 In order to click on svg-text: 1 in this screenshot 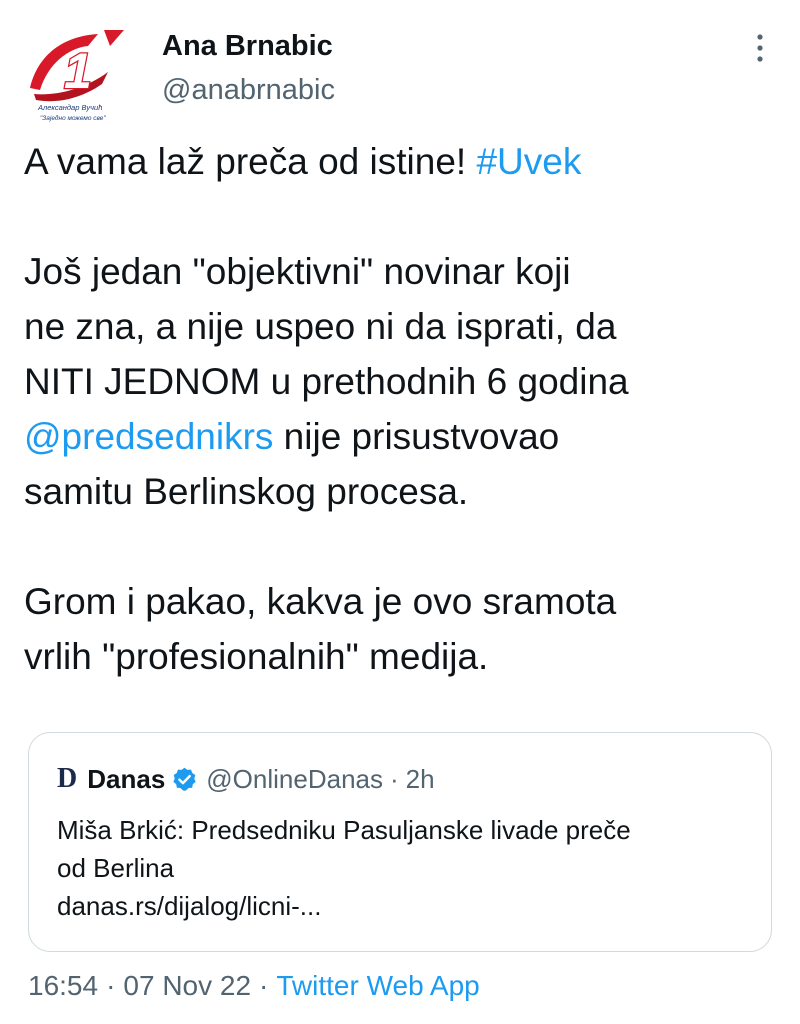, I will do `click(78, 71)`.